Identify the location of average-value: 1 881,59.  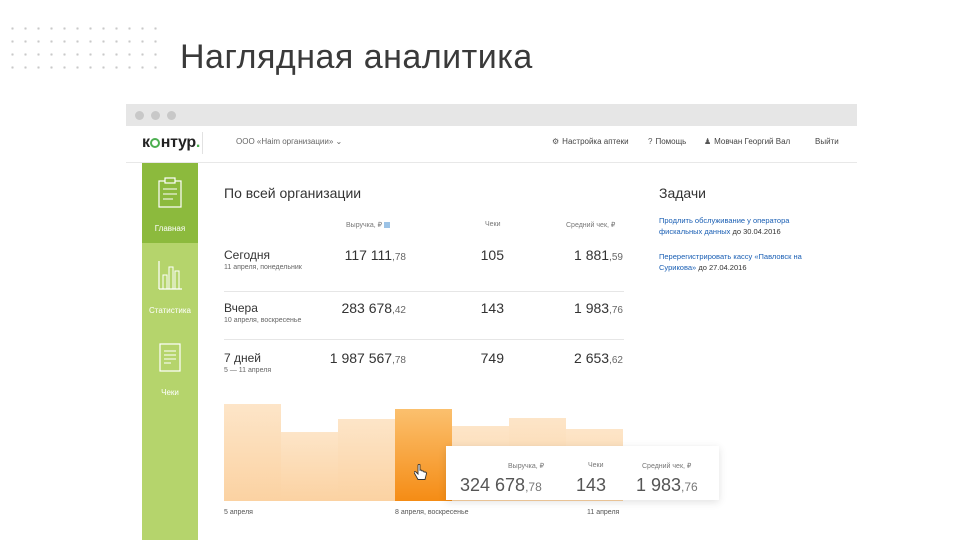
(598, 255).